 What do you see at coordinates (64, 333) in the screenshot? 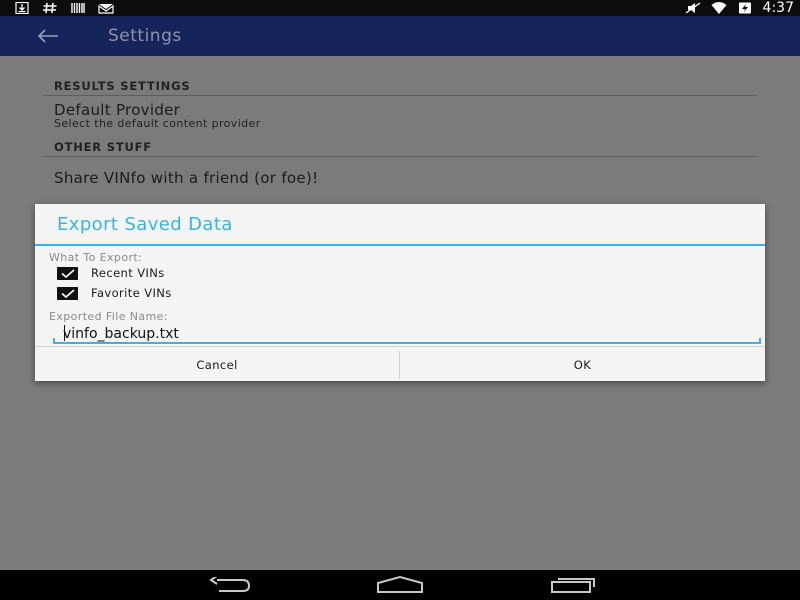
I see `text-cursor` at bounding box center [64, 333].